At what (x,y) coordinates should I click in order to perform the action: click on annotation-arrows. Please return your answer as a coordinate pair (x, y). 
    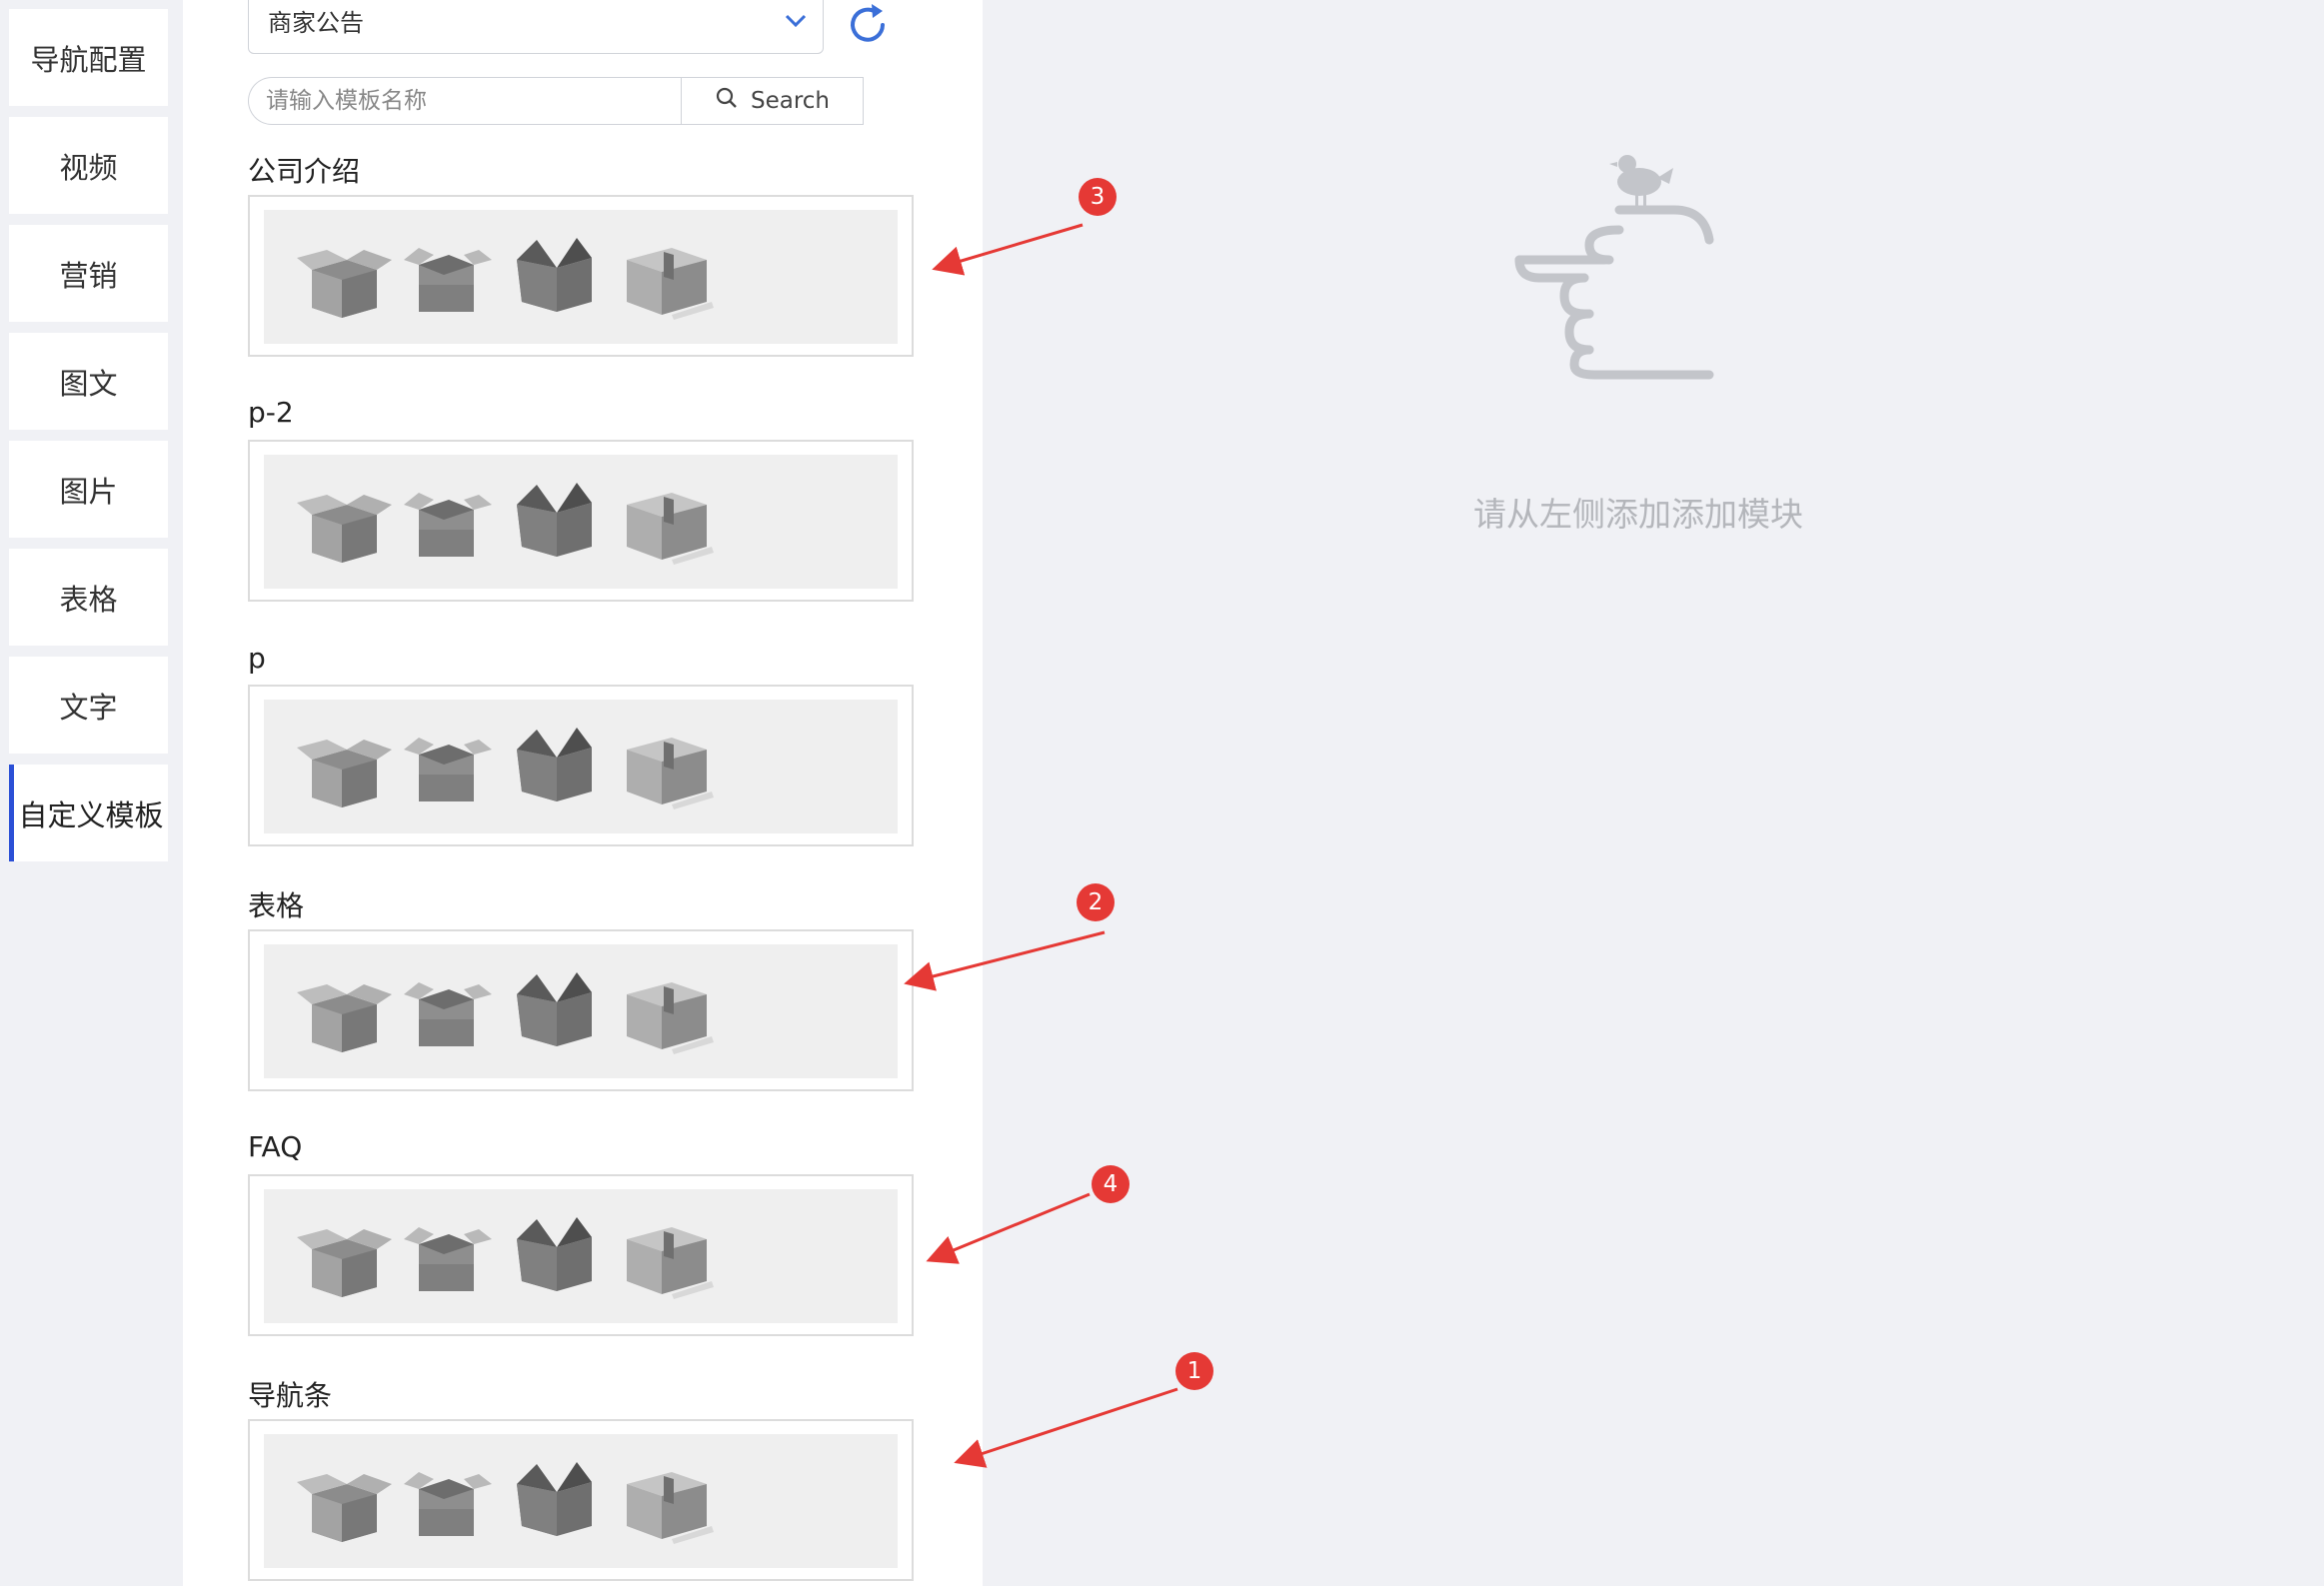
    Looking at the image, I should click on (1041, 845).